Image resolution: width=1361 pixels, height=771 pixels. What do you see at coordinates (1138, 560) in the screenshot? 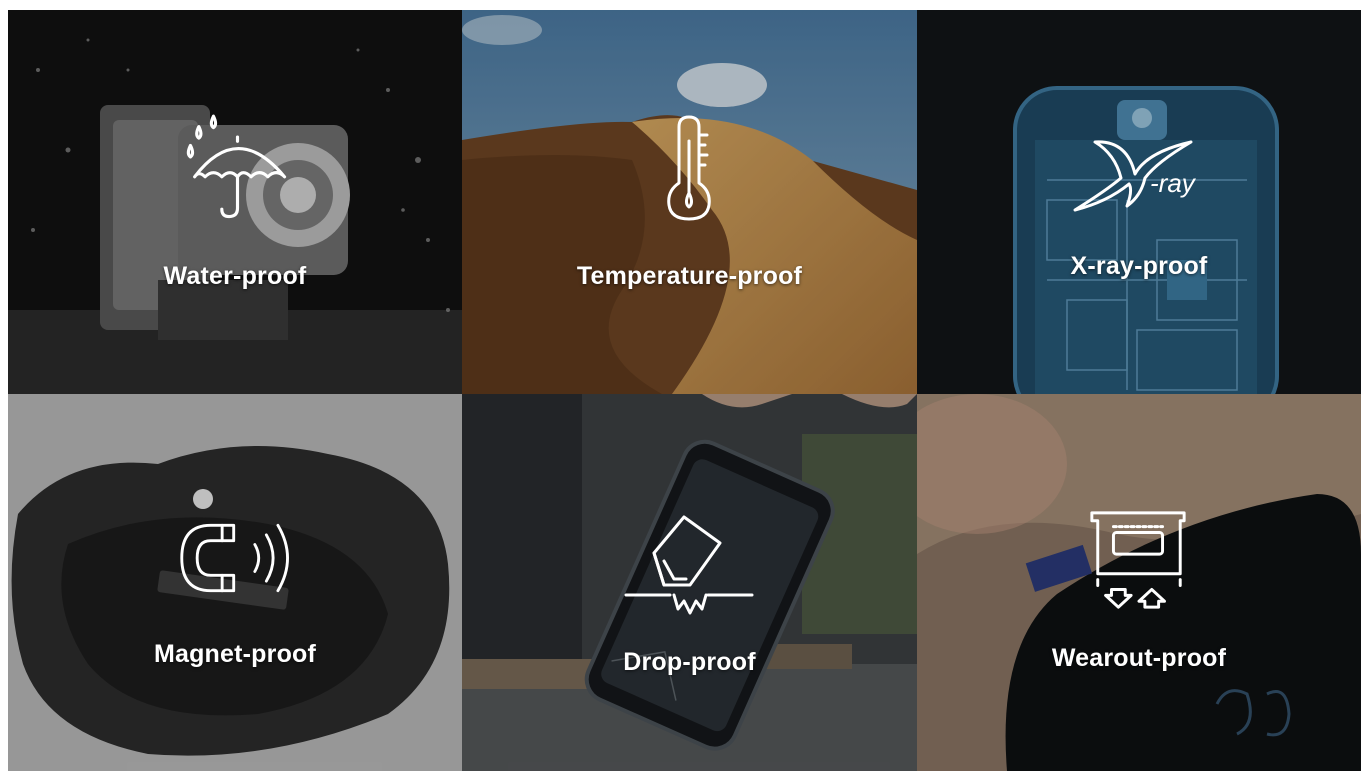
I see `card-tray-icon` at bounding box center [1138, 560].